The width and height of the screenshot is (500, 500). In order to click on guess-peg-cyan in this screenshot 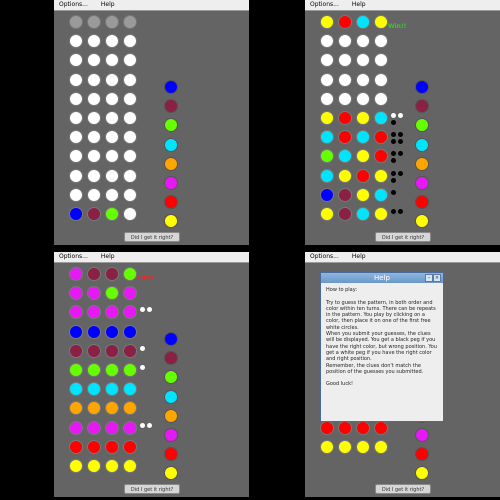, I will do `click(363, 214)`.